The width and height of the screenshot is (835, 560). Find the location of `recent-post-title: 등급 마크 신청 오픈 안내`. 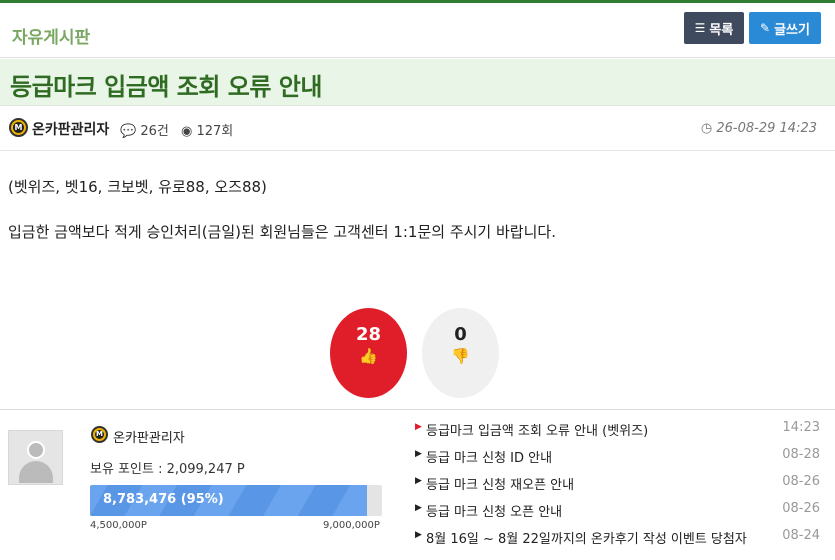

recent-post-title: 등급 마크 신청 오픈 안내 is located at coordinates (494, 510).